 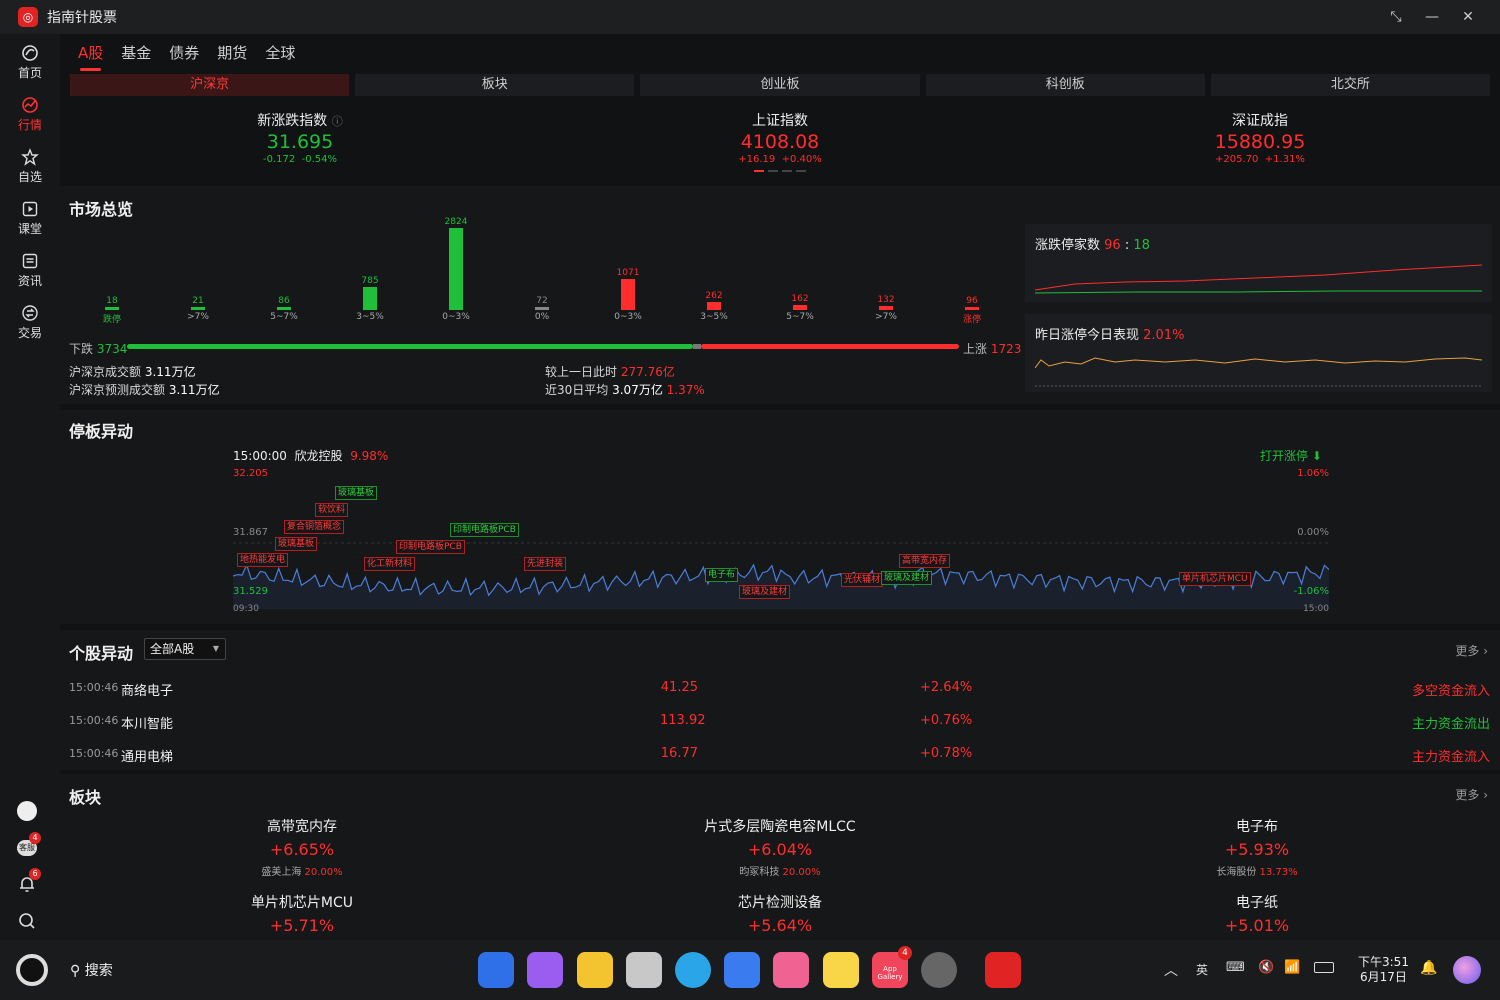 What do you see at coordinates (1258, 263) in the screenshot?
I see `limit-count-panel: 涨跌停家数 96 : 18` at bounding box center [1258, 263].